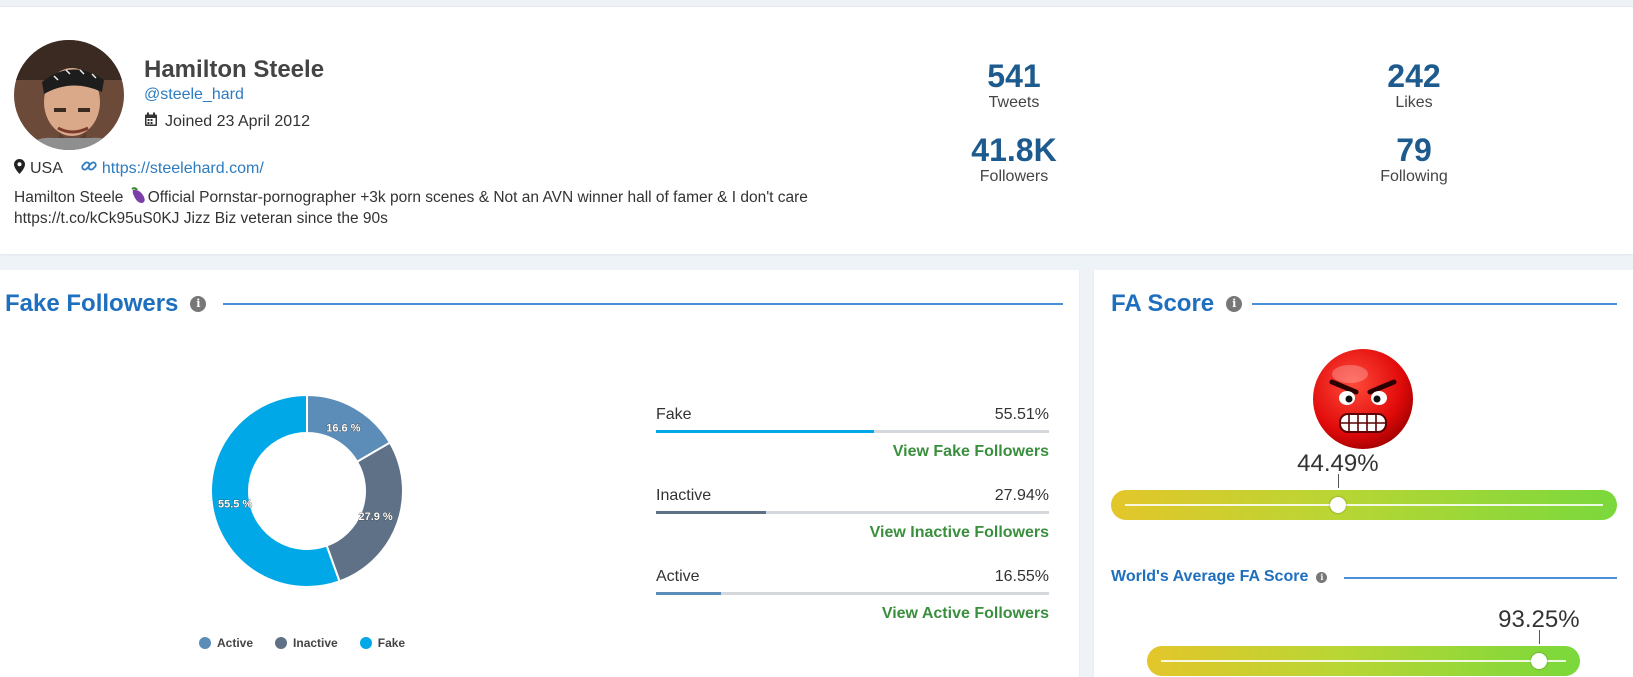 The width and height of the screenshot is (1633, 677). I want to click on bio-prefix: Hamilton Steele, so click(71, 197).